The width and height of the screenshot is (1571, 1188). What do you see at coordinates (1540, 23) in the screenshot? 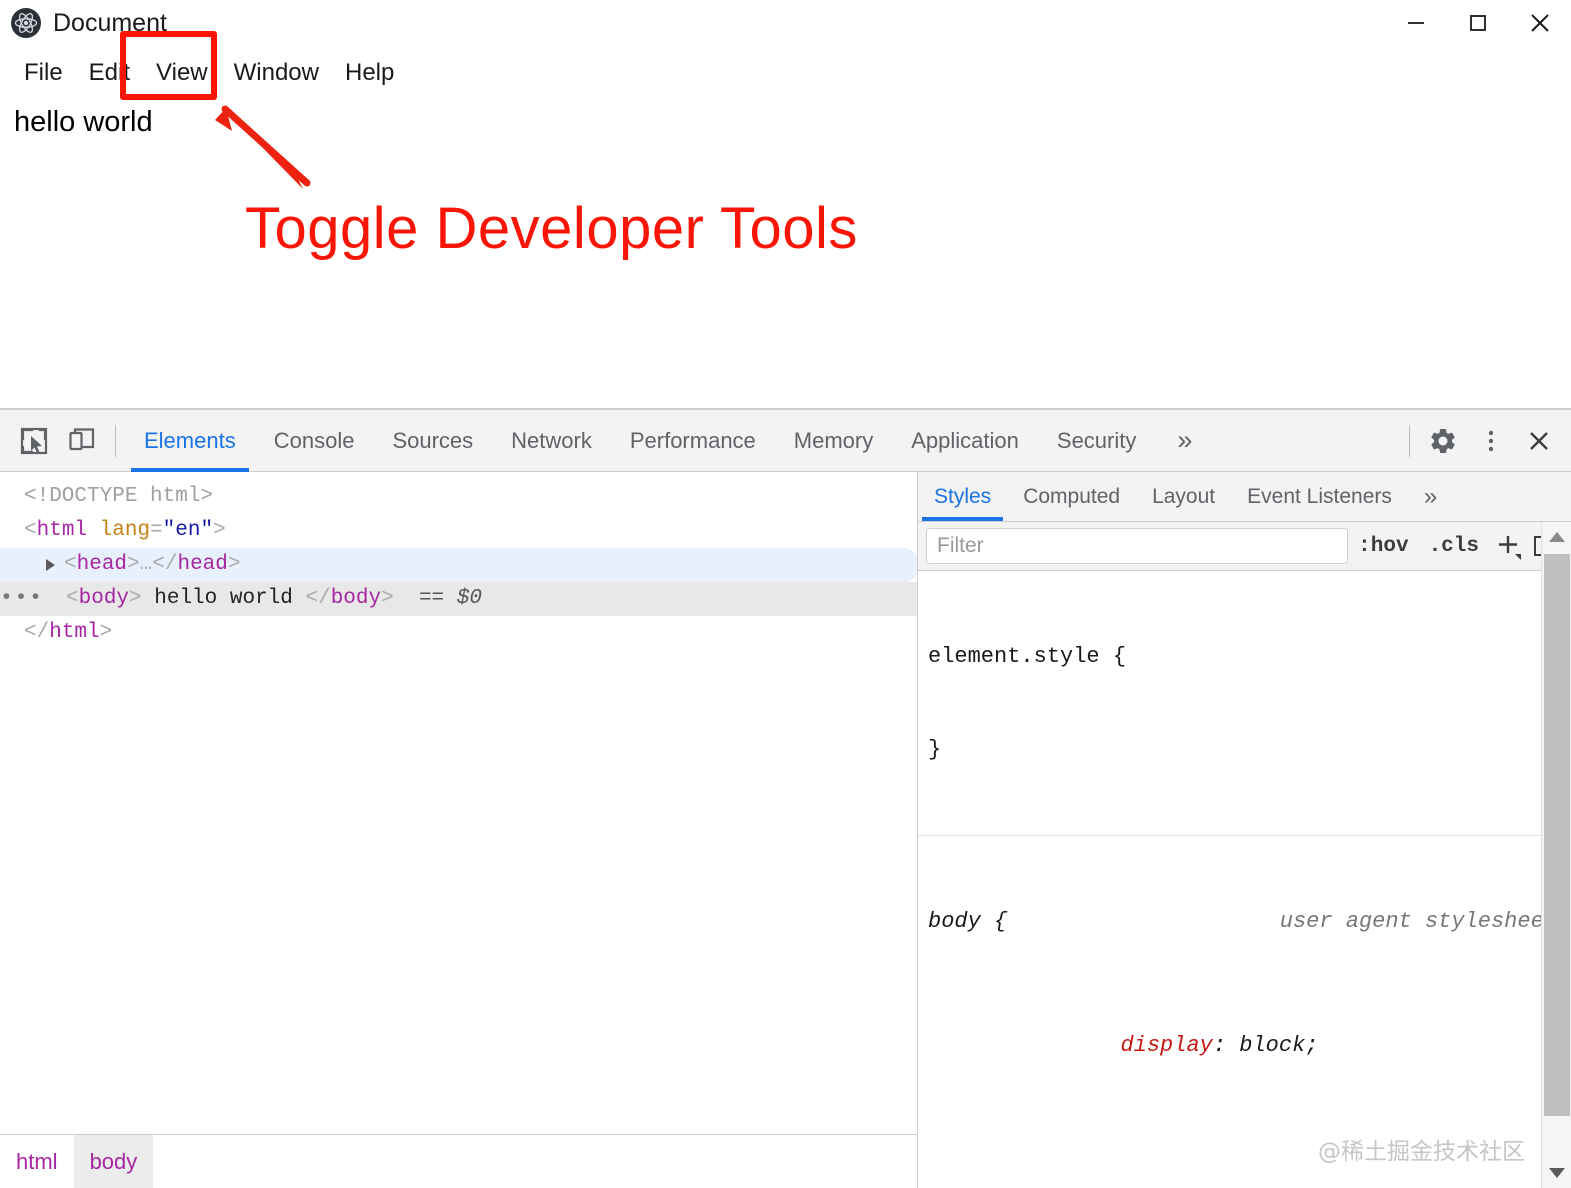
I see `close-button` at bounding box center [1540, 23].